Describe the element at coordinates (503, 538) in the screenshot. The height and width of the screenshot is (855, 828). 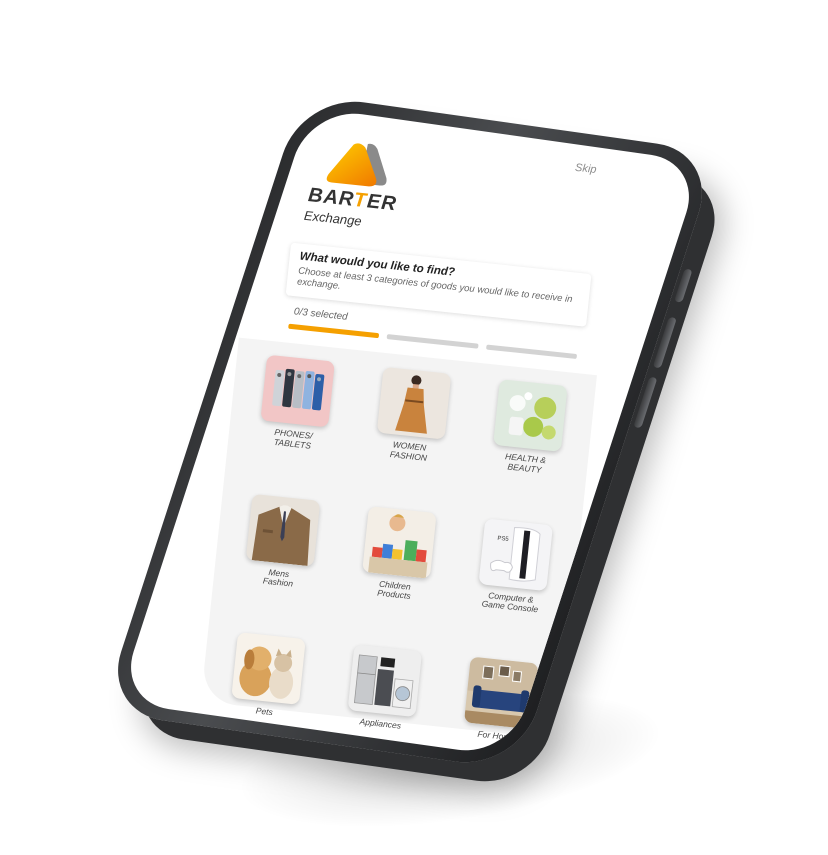
I see `svg-text: PS5` at that location.